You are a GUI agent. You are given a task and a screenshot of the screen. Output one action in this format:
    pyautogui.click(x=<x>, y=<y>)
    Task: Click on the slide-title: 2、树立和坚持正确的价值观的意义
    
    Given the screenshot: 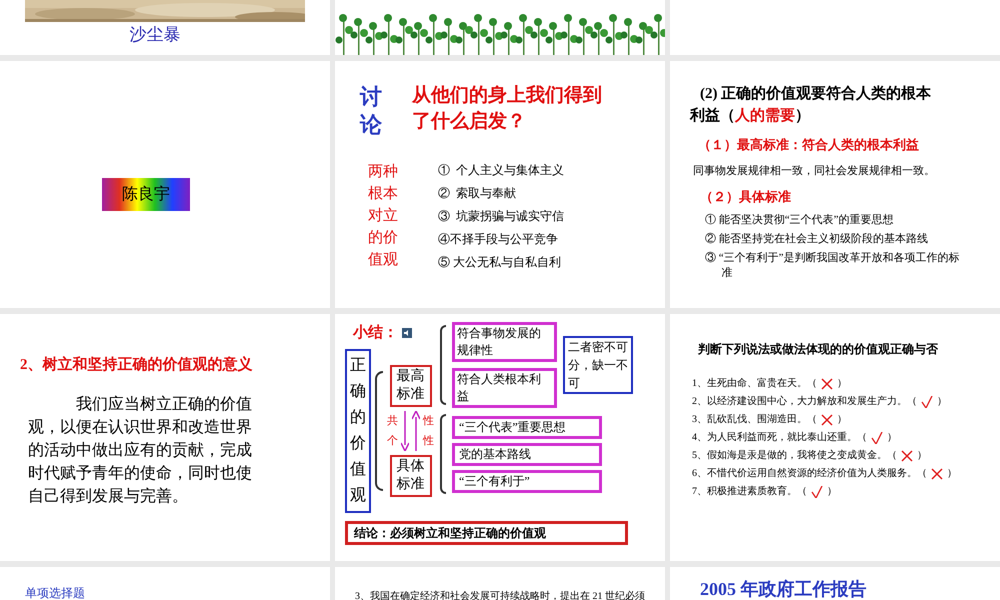 What is the action you would take?
    pyautogui.click(x=137, y=365)
    